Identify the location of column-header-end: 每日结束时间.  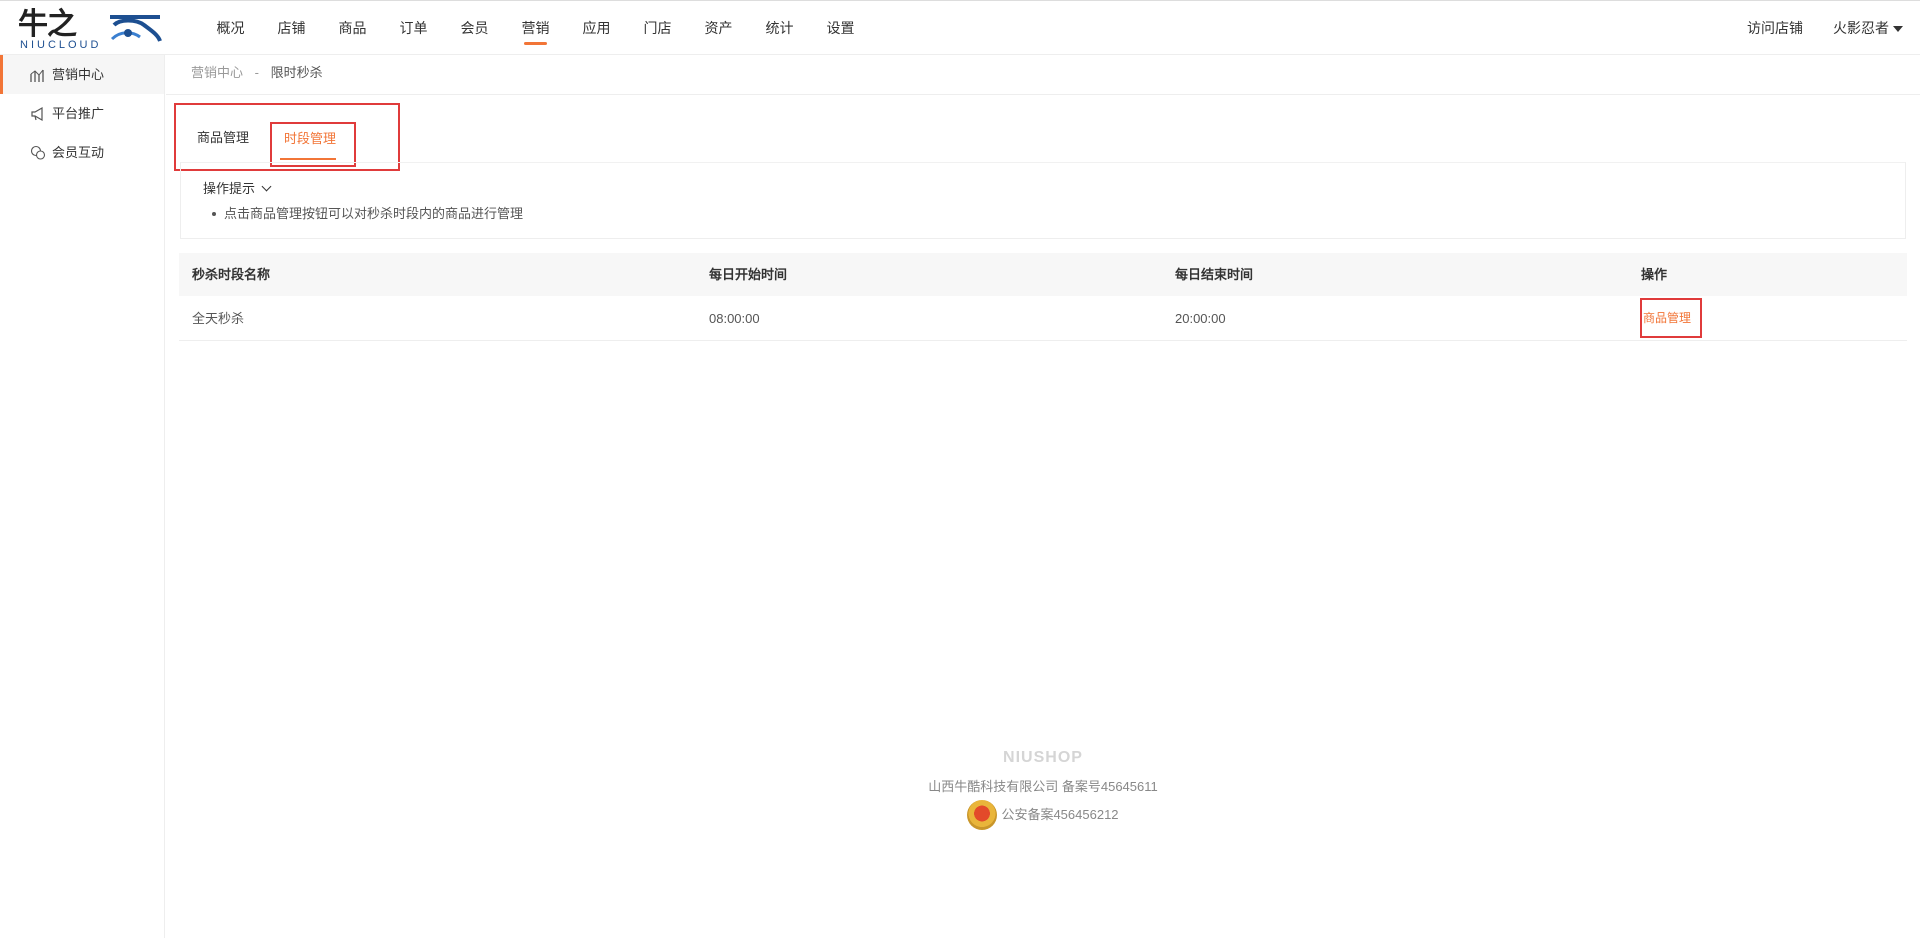
(1214, 274).